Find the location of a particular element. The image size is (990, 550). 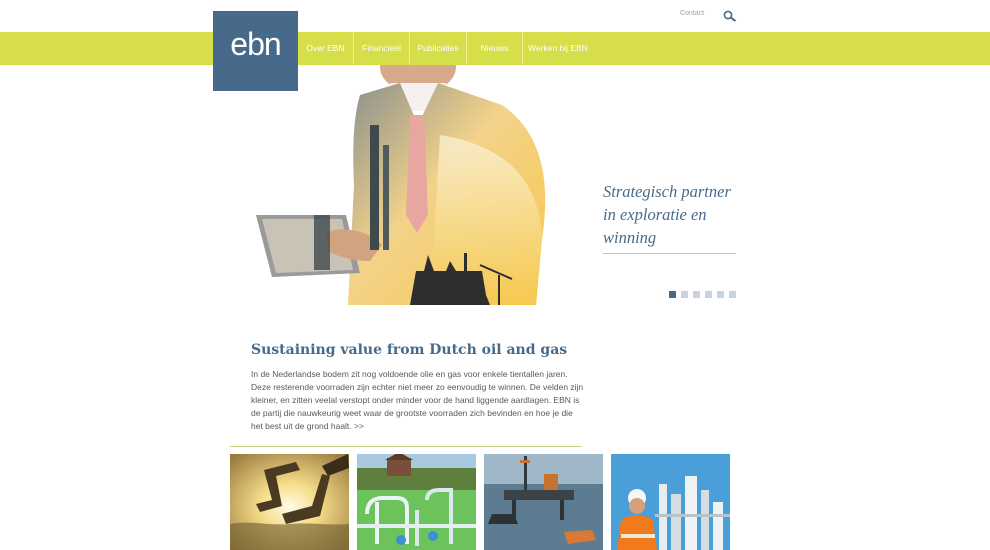

nav-item-werken-bij-ebn: Werken bij EBN is located at coordinates (558, 48).